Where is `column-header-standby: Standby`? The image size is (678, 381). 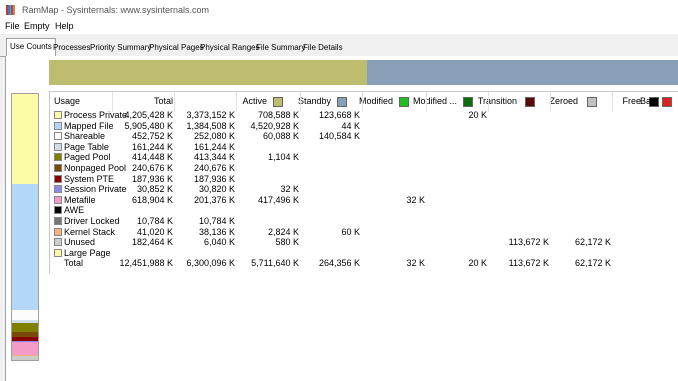
column-header-standby: Standby is located at coordinates (314, 101).